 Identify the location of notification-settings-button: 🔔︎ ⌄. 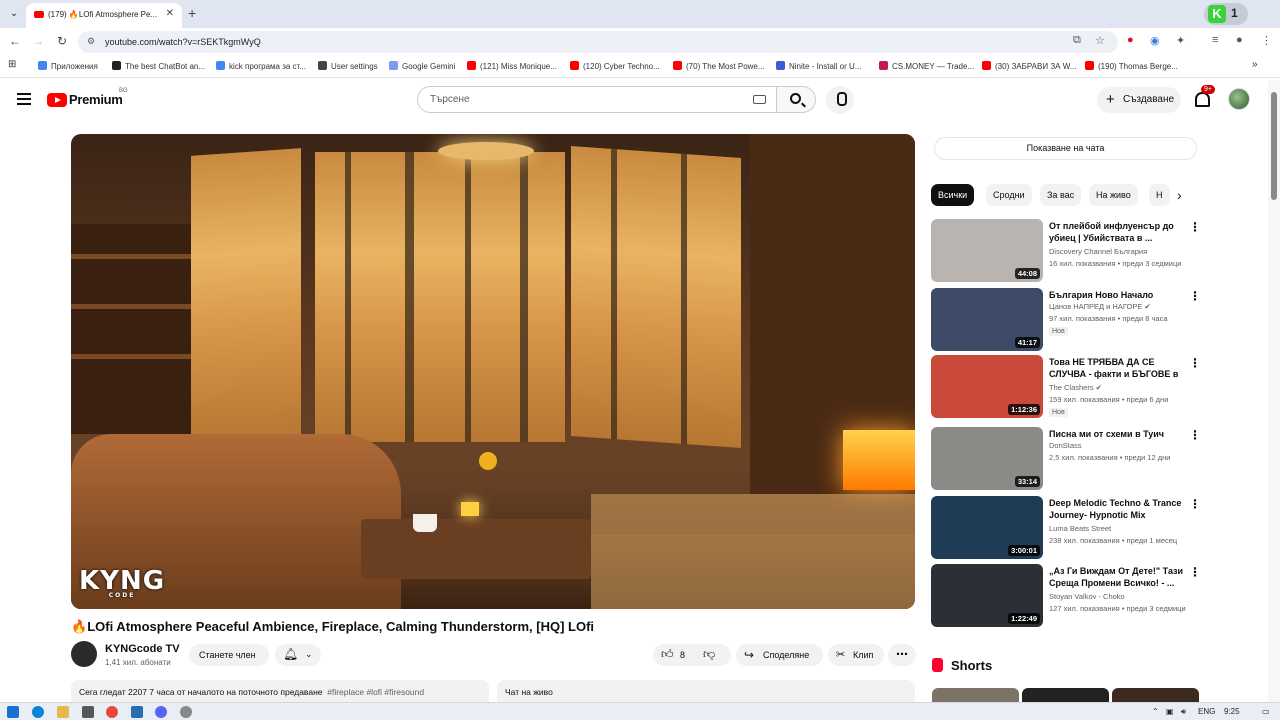
(298, 655).